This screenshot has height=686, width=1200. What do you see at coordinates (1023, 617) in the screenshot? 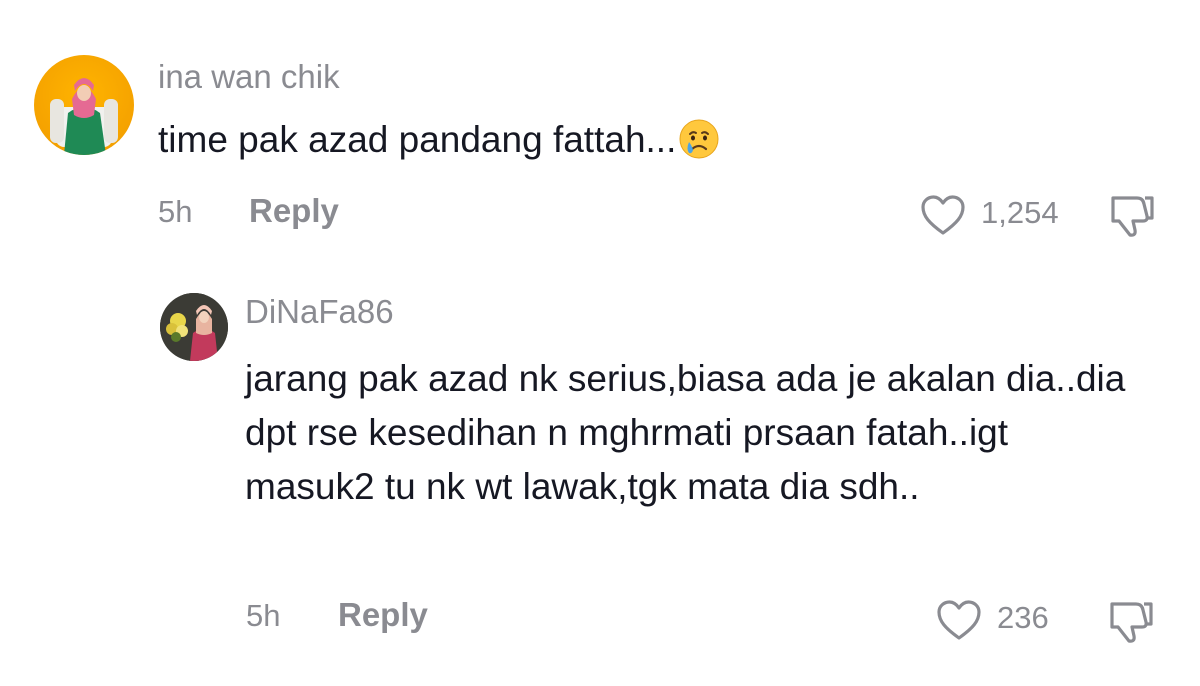
I see `like-count: 236` at bounding box center [1023, 617].